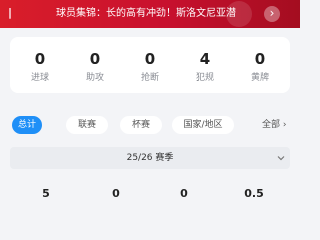  What do you see at coordinates (274, 125) in the screenshot?
I see `all-competitions-link: 全部 ›` at bounding box center [274, 125].